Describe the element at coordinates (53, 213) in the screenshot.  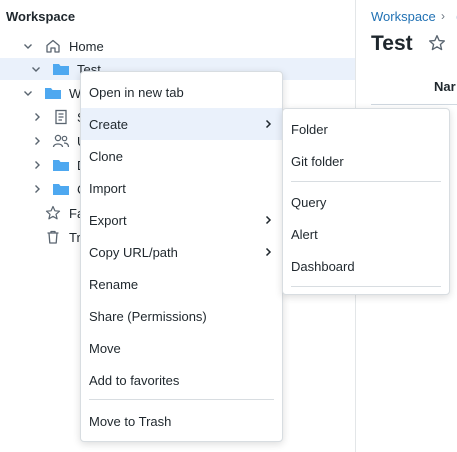
I see `star-icon` at that location.